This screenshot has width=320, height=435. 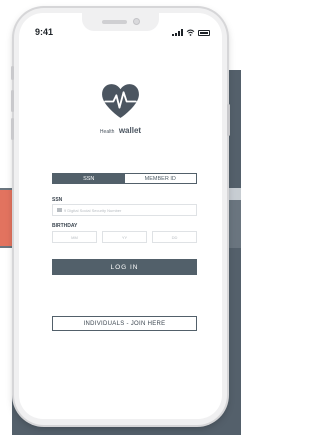 I want to click on speaker, so click(x=114, y=22).